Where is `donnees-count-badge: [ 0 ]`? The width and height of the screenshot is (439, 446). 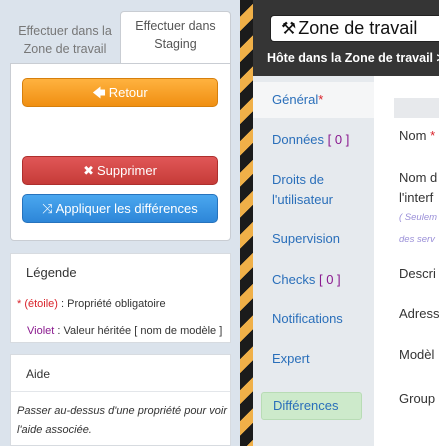 donnees-count-badge: [ 0 ] is located at coordinates (338, 139).